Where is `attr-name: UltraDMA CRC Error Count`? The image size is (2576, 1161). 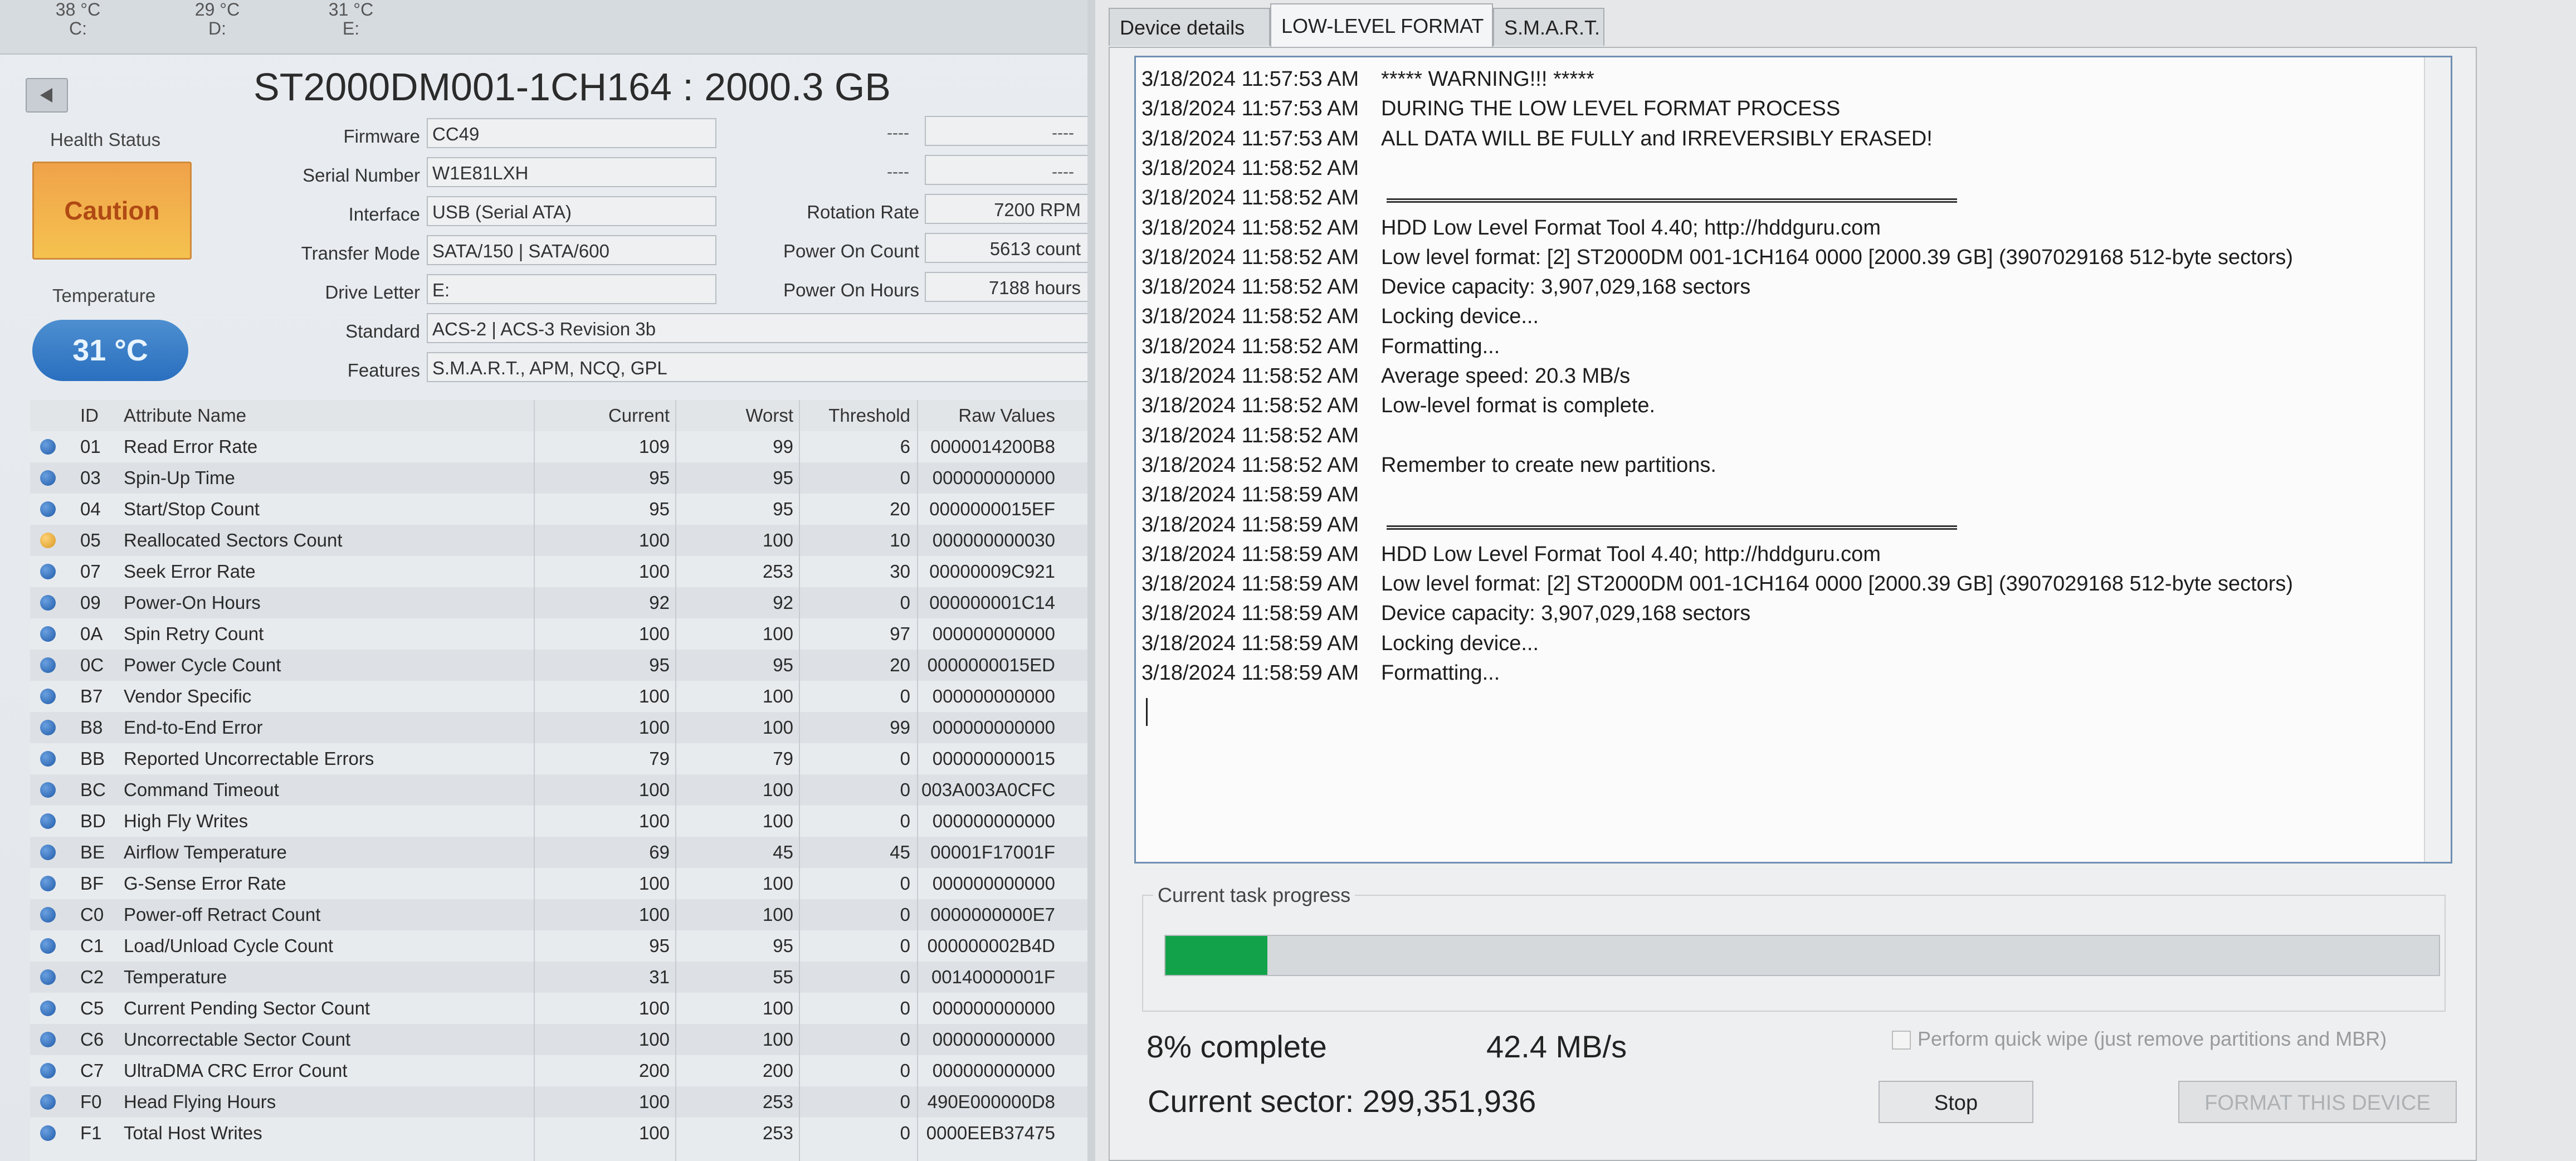 attr-name: UltraDMA CRC Error Count is located at coordinates (236, 1070).